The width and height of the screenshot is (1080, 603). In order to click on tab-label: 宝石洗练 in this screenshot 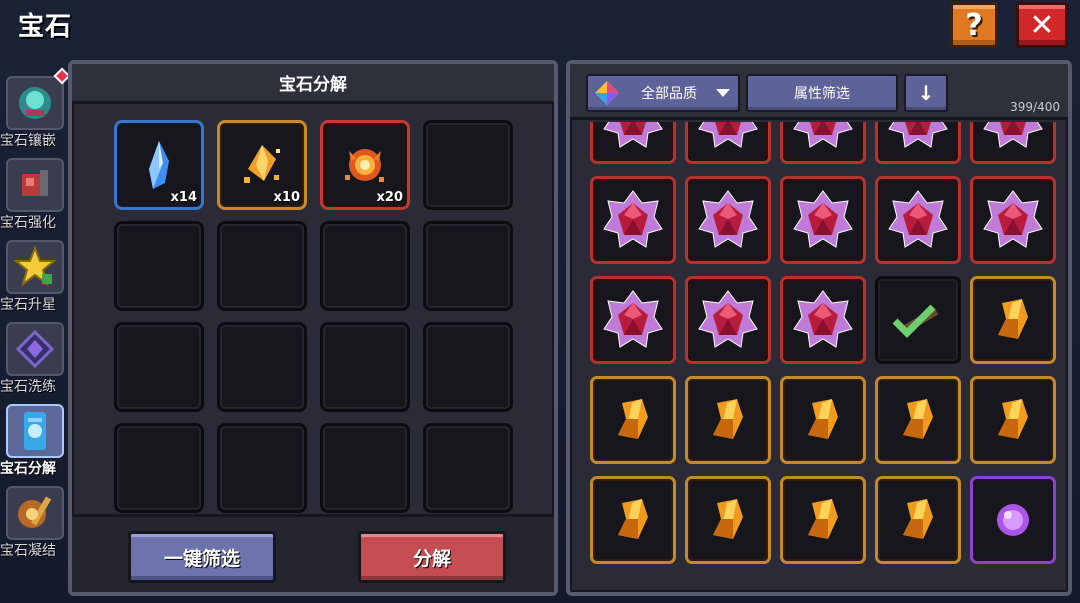, I will do `click(28, 387)`.